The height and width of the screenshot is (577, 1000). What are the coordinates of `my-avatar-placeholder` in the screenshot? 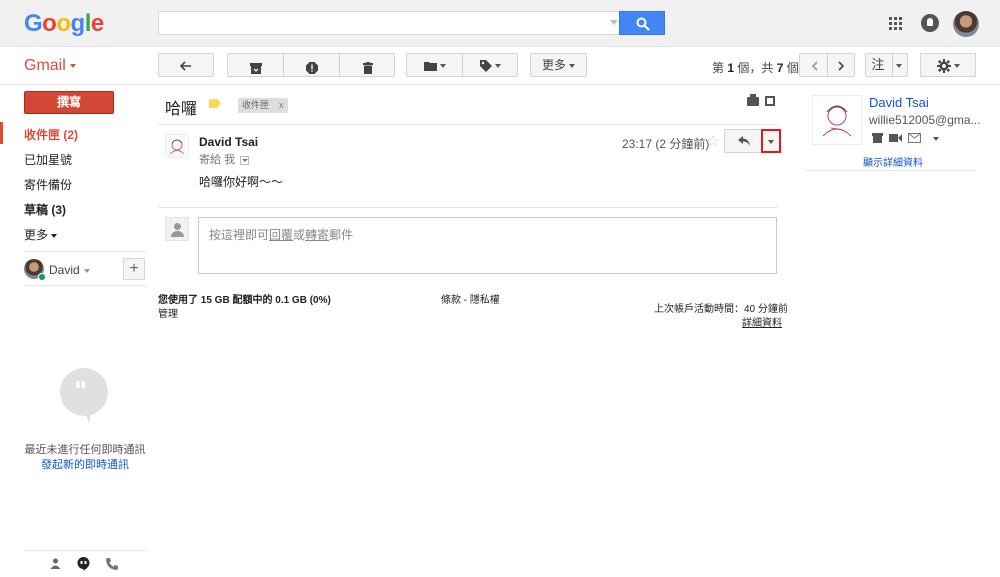 It's located at (177, 229).